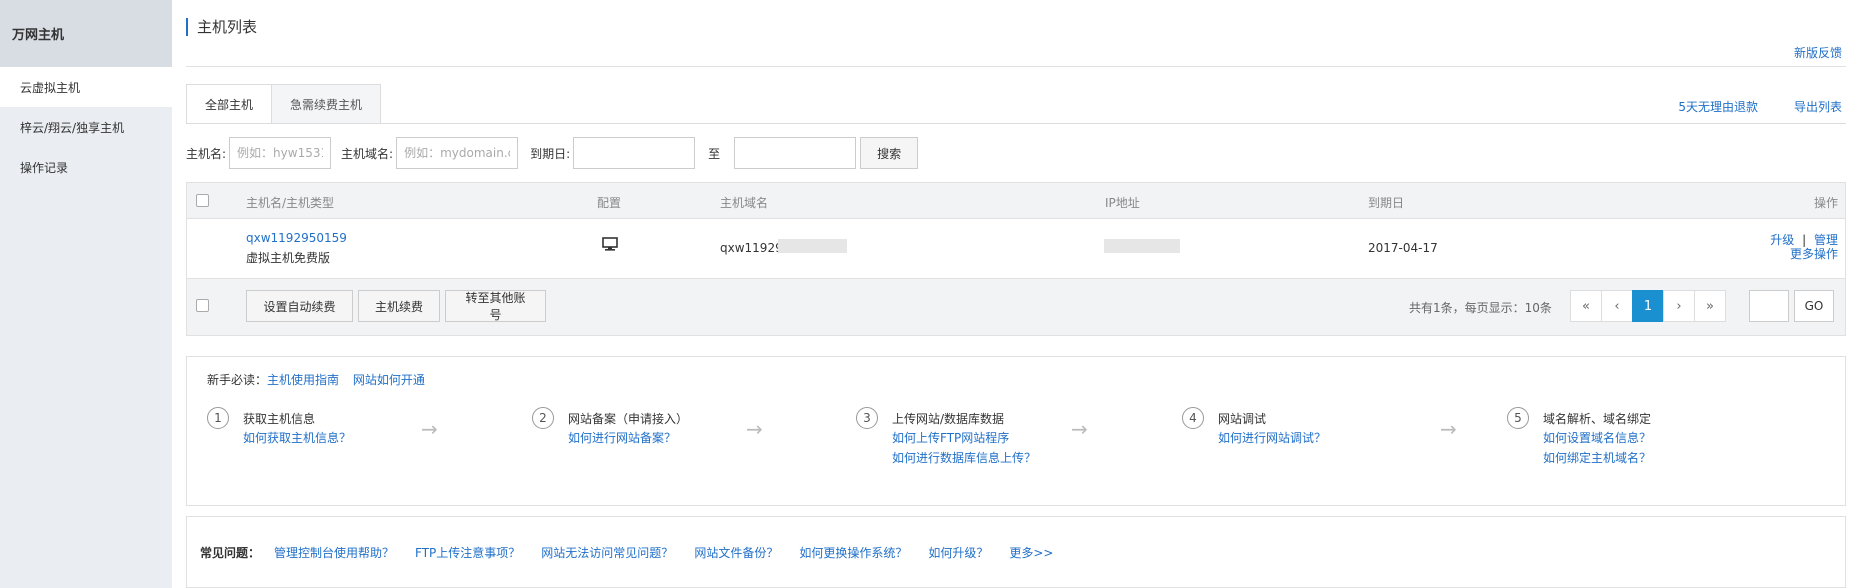 The image size is (1856, 588). What do you see at coordinates (457, 153) in the screenshot?
I see `host-domain-input` at bounding box center [457, 153].